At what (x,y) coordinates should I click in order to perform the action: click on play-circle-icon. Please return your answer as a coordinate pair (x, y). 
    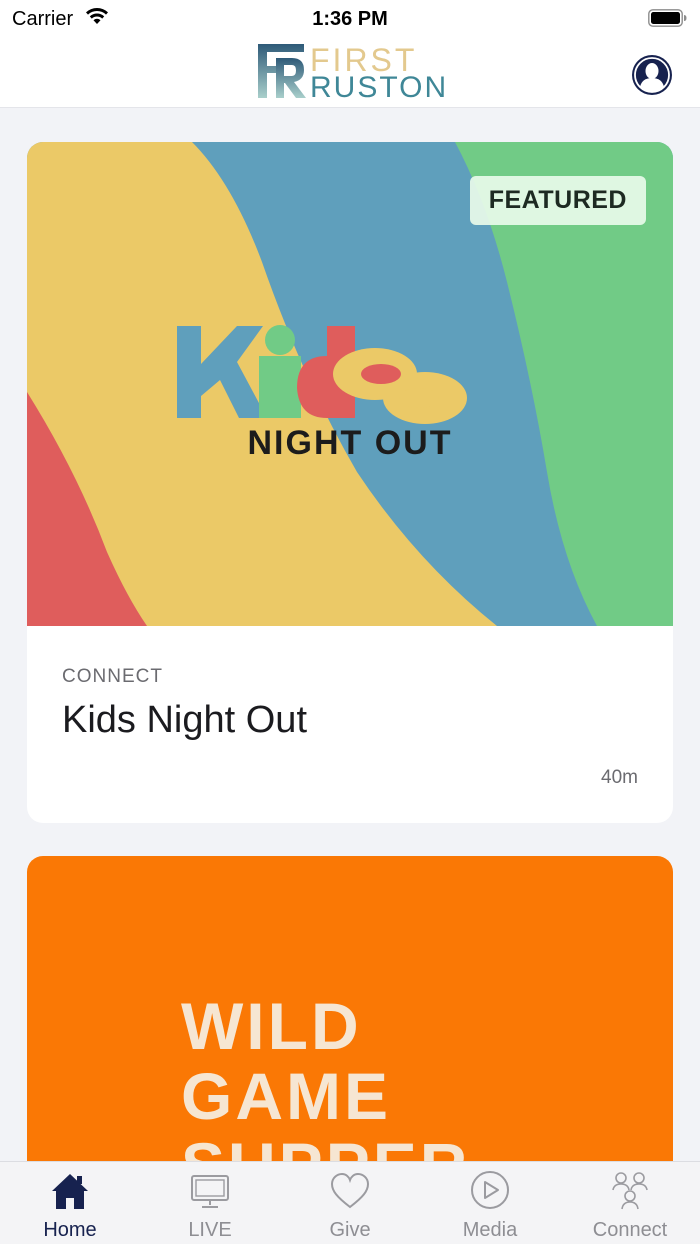
    Looking at the image, I should click on (490, 1190).